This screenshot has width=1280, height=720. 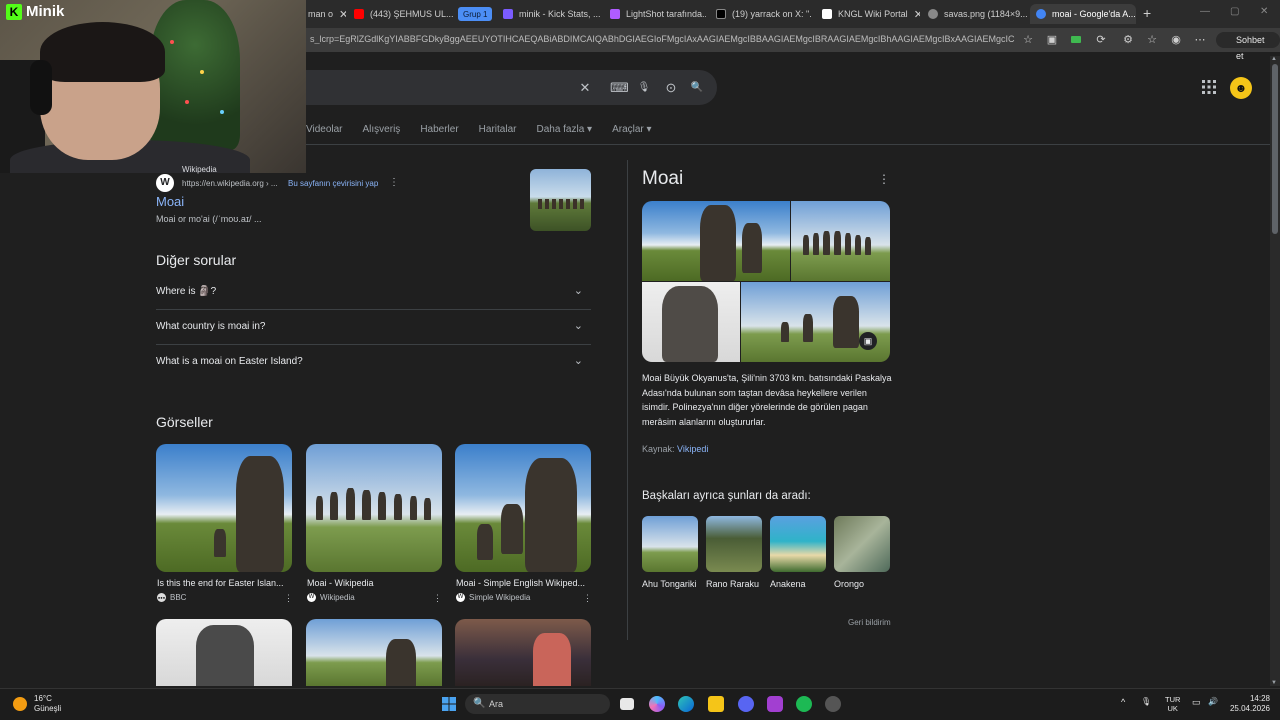 What do you see at coordinates (1196, 702) in the screenshot?
I see `network-icon: ▭` at bounding box center [1196, 702].